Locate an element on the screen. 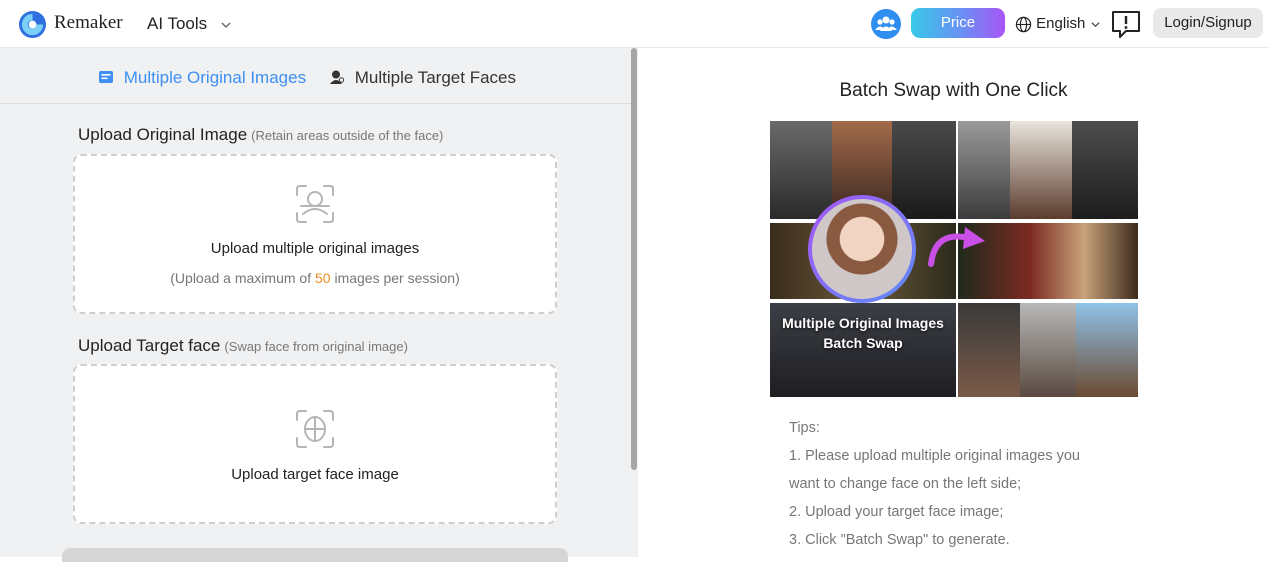 The image size is (1269, 562). batch-swap-button is located at coordinates (315, 555).